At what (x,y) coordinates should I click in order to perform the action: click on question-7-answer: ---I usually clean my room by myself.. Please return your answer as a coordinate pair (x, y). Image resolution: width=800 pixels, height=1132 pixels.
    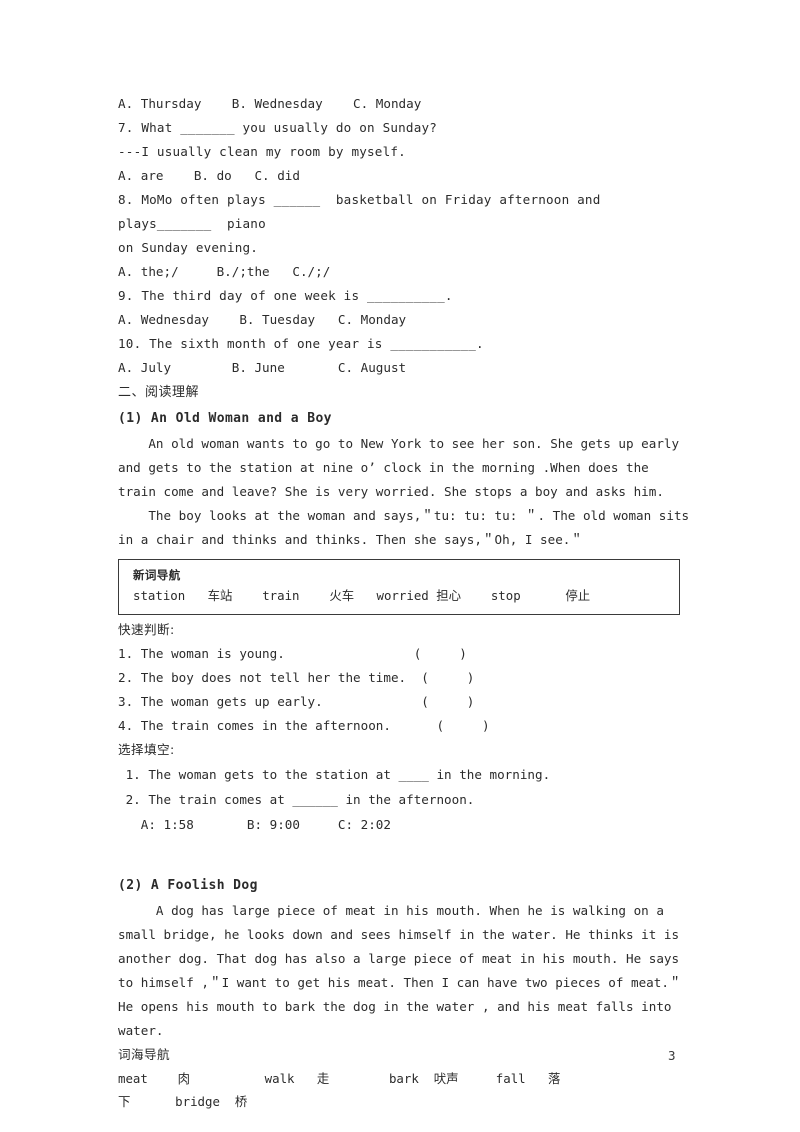
    Looking at the image, I should click on (262, 151).